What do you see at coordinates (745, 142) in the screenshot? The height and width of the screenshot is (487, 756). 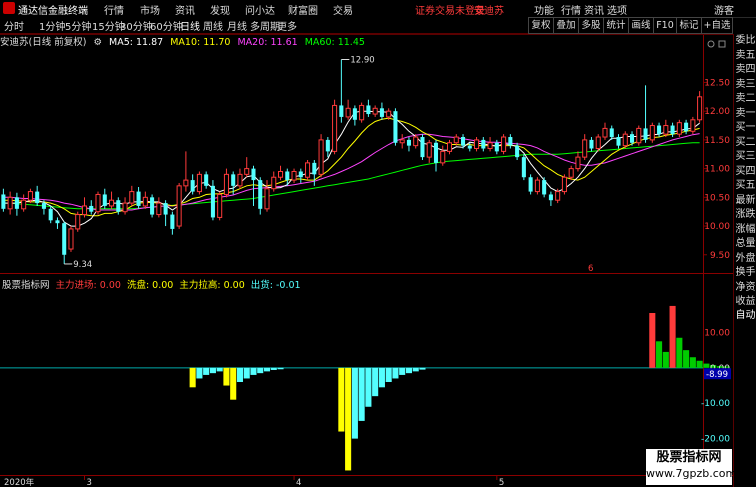 I see `sidebar-item: 买二` at bounding box center [745, 142].